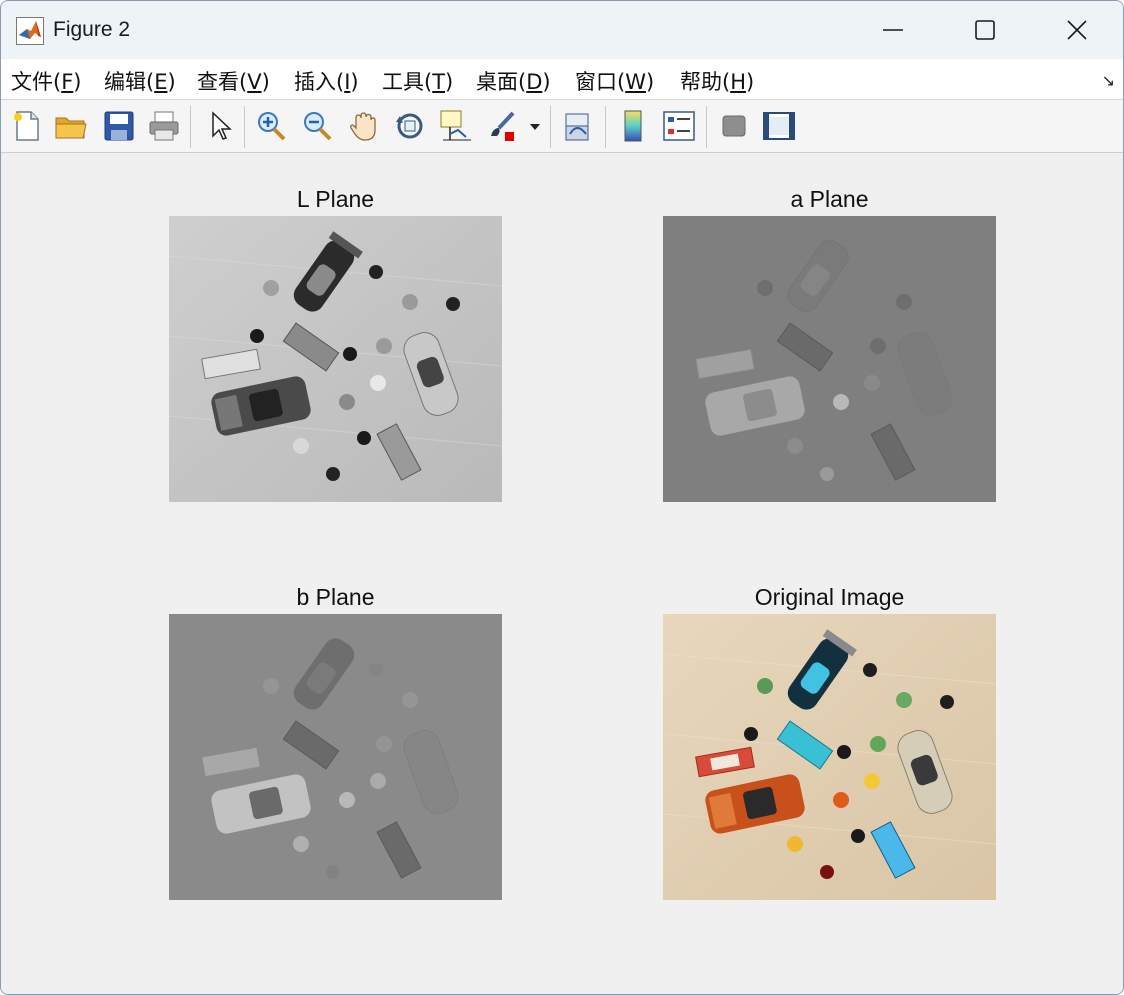 This screenshot has width=1124, height=995. Describe the element at coordinates (417, 81) in the screenshot. I see `menu-tools: 工具(T)` at that location.